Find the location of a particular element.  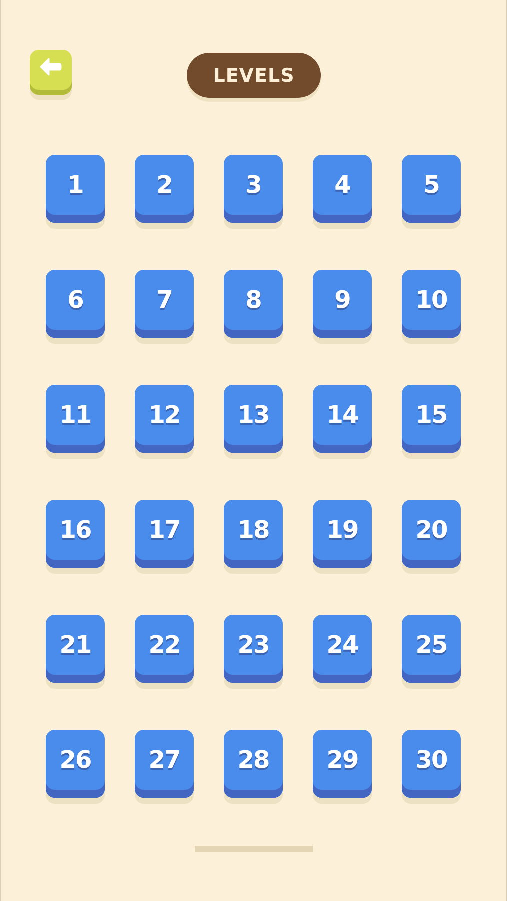

level-button: 20 is located at coordinates (431, 534).